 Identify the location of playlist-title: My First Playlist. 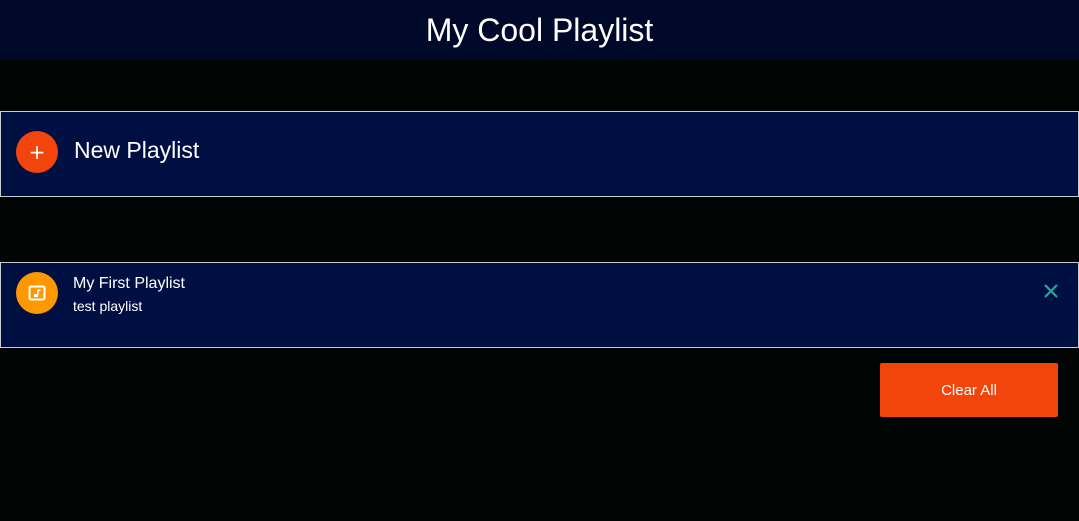
(129, 283).